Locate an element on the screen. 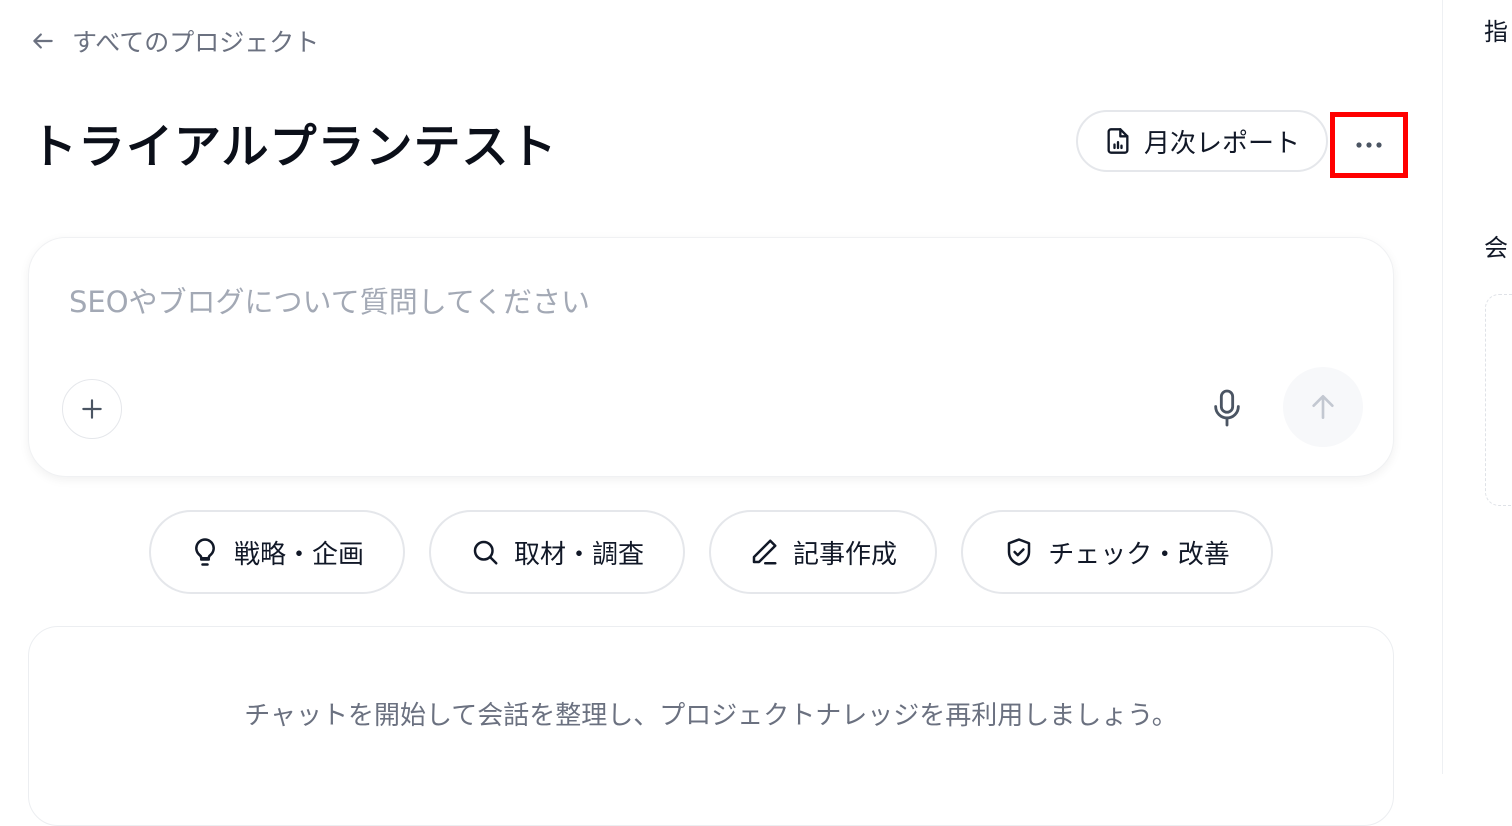  chip-article-writing: 記事作成 is located at coordinates (823, 552).